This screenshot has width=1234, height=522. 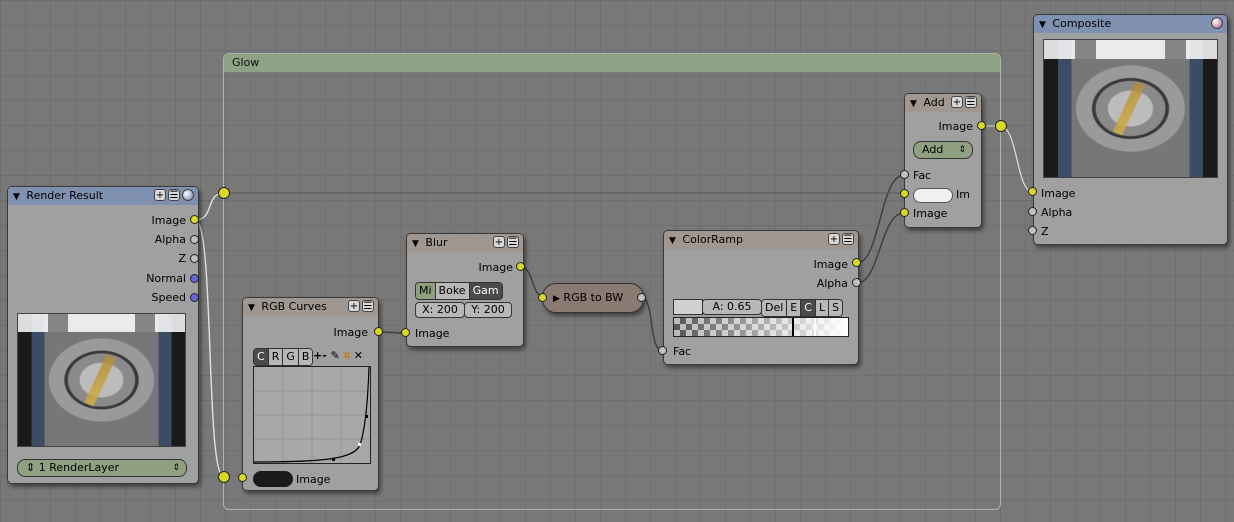 I want to click on composite-image-input-socket, so click(x=1032, y=191).